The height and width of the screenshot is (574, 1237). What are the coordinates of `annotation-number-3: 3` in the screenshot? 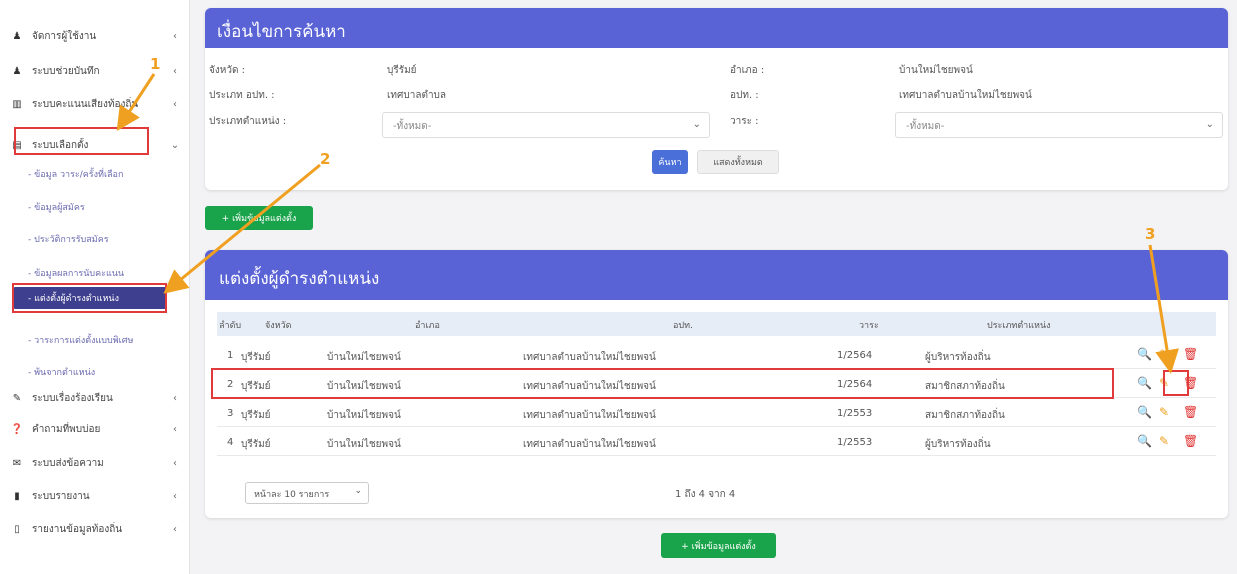 It's located at (1150, 234).